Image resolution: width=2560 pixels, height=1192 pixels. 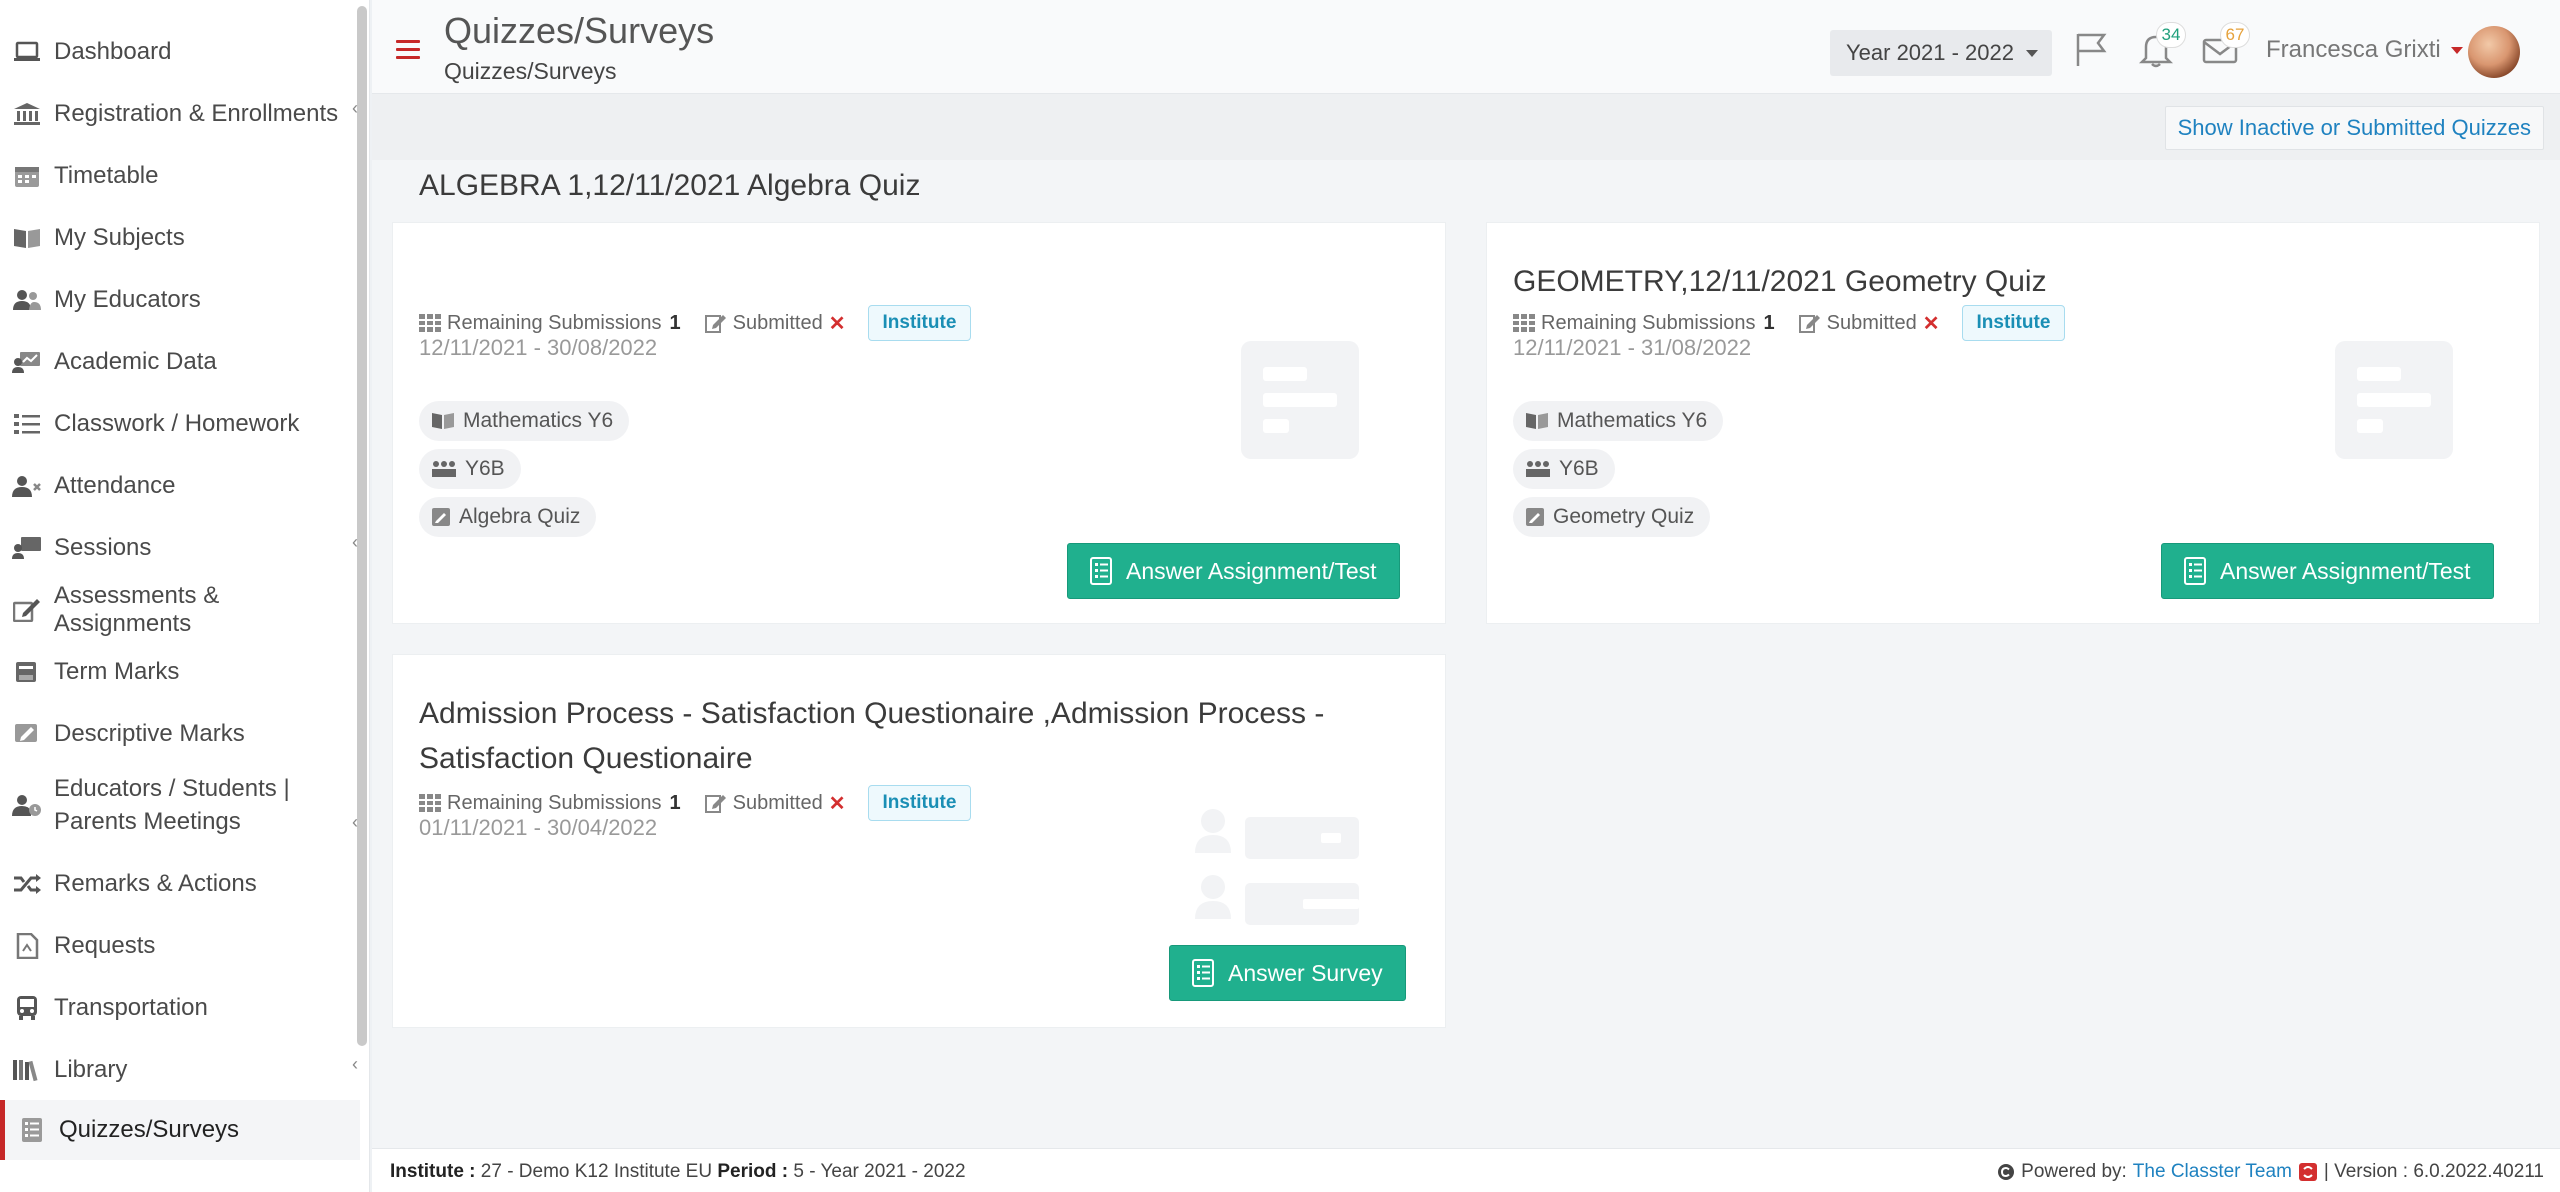 What do you see at coordinates (117, 671) in the screenshot?
I see `sidebar-item-label: Term Marks` at bounding box center [117, 671].